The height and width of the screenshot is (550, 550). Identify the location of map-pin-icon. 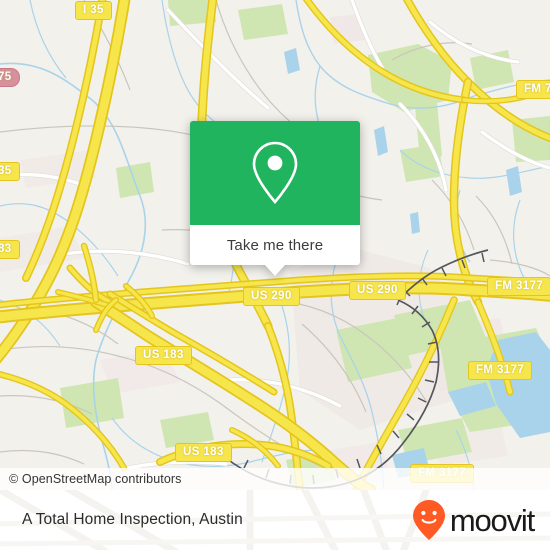
(275, 172).